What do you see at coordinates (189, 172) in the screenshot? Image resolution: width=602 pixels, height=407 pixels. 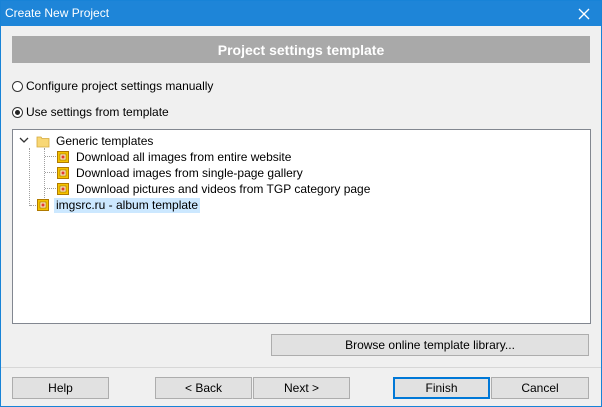 I see `tree-item-label: Download images from single-page gallery` at bounding box center [189, 172].